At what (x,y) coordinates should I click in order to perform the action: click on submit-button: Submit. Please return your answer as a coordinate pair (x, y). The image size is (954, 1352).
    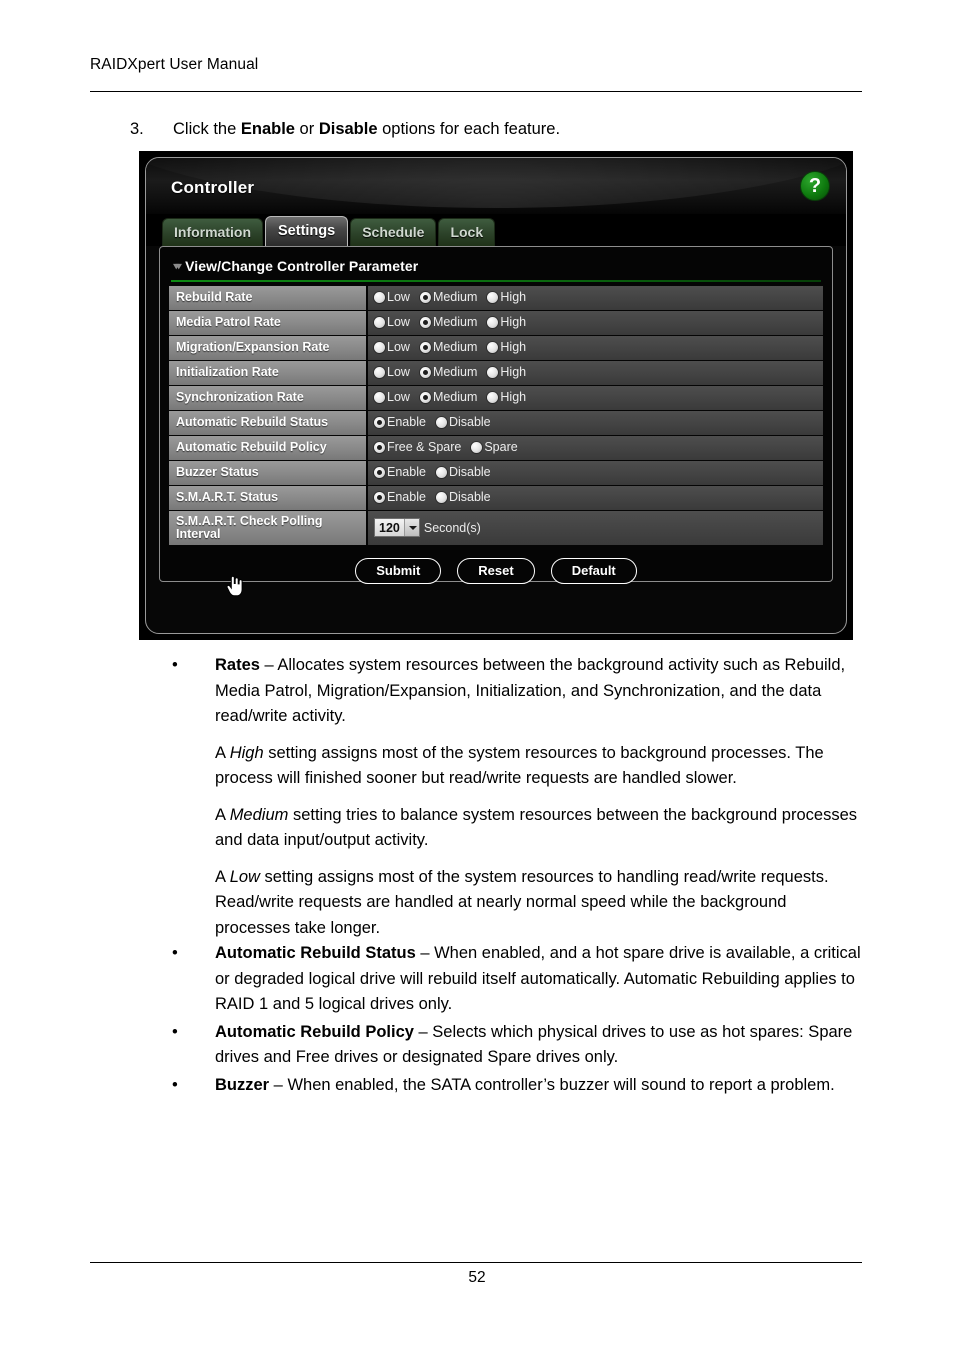
    Looking at the image, I should click on (398, 571).